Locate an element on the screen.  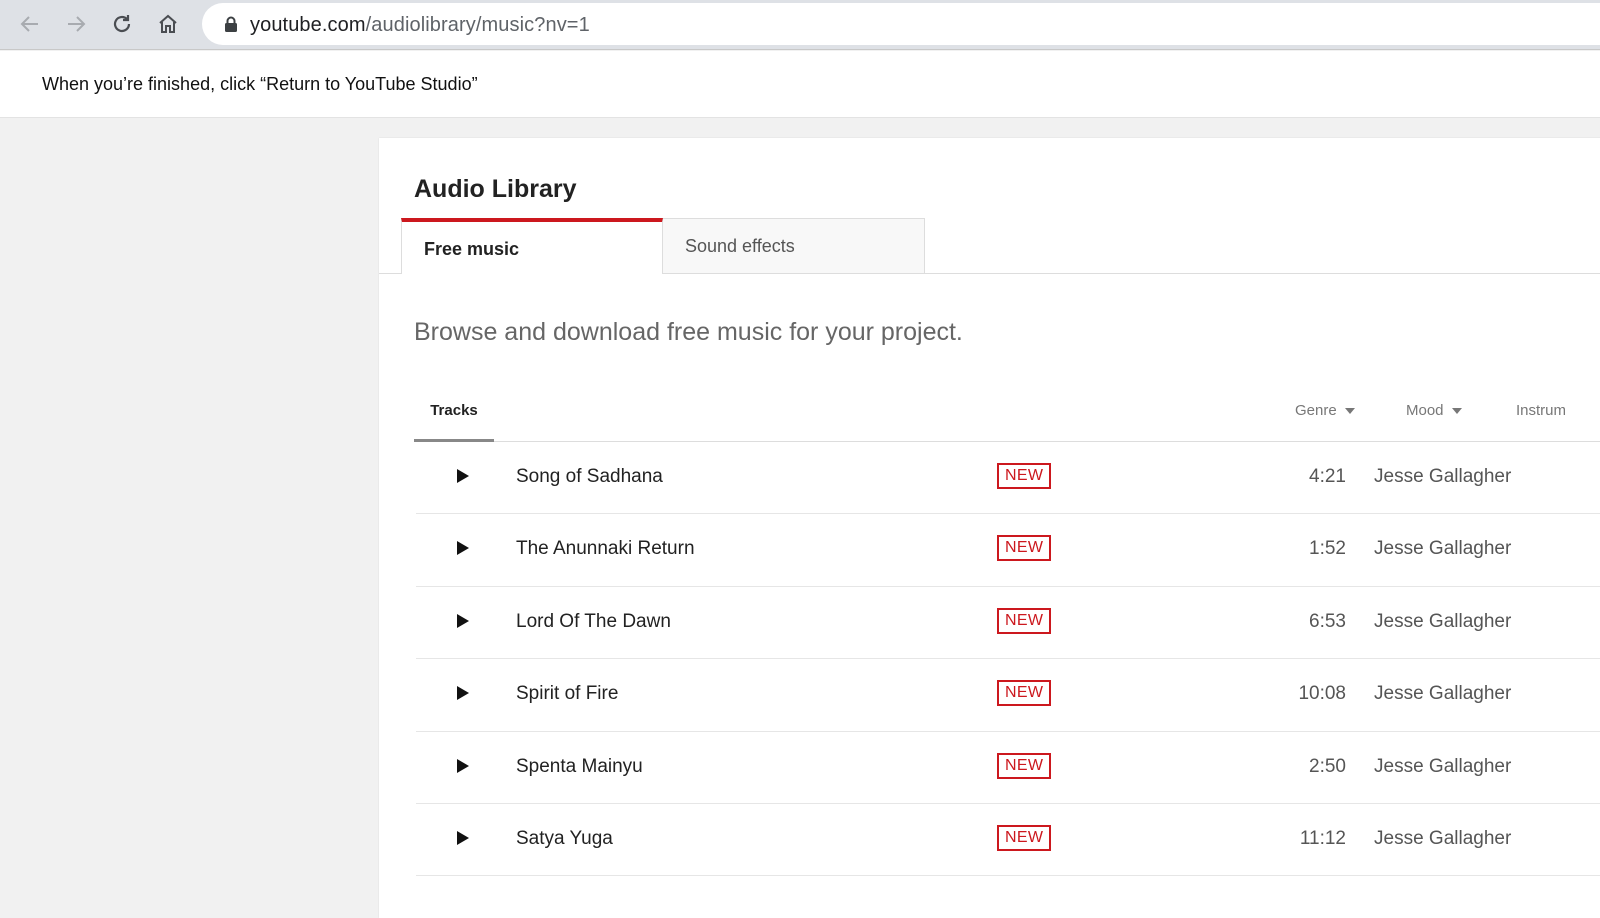
track-title: Lord Of The Dawn is located at coordinates (593, 621).